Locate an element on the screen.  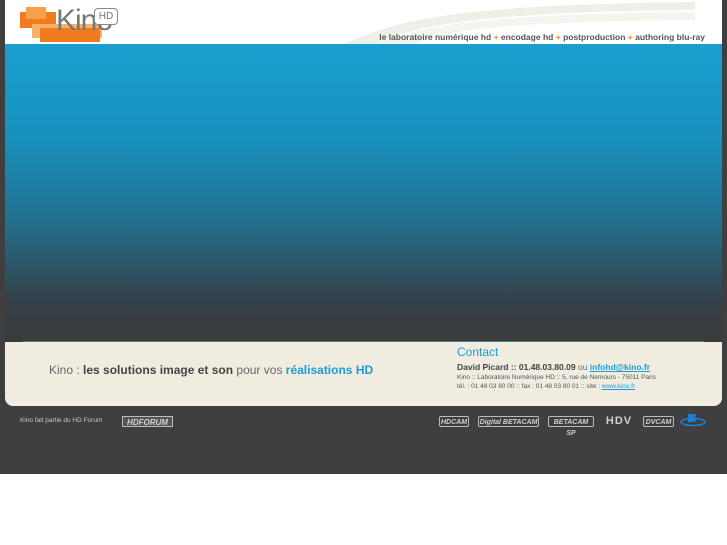
hdv-logo: HDV is located at coordinates (619, 421).